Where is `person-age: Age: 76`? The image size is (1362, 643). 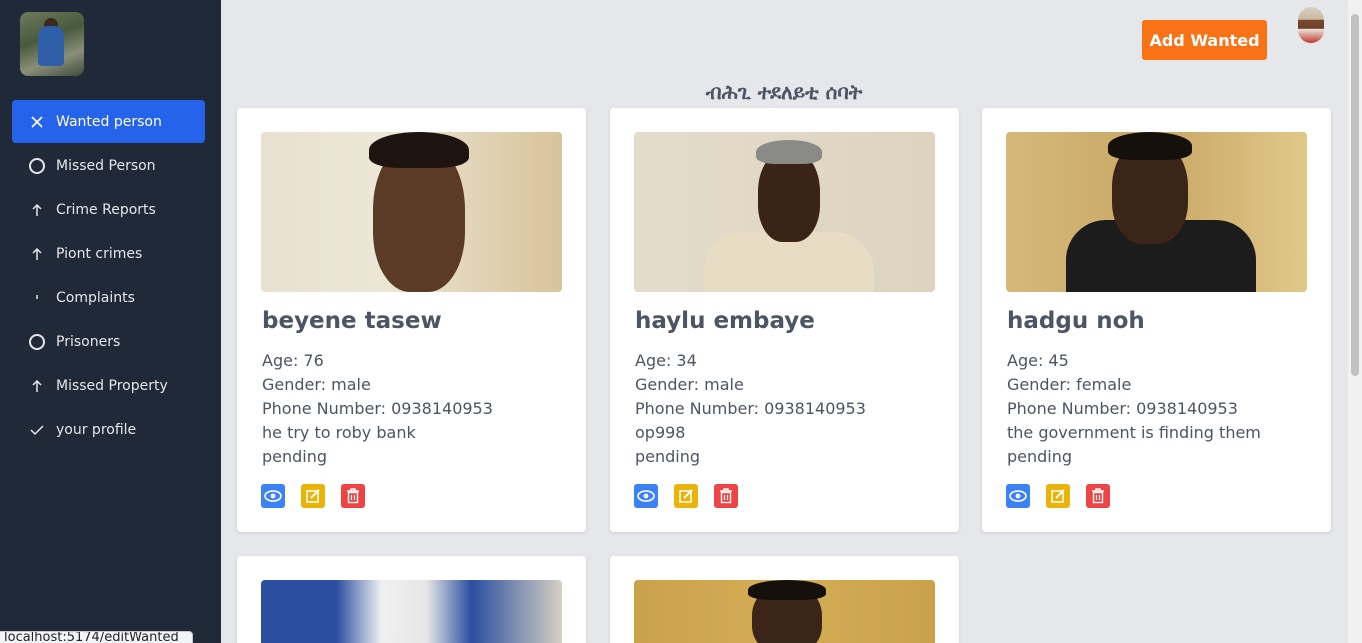 person-age: Age: 76 is located at coordinates (293, 360).